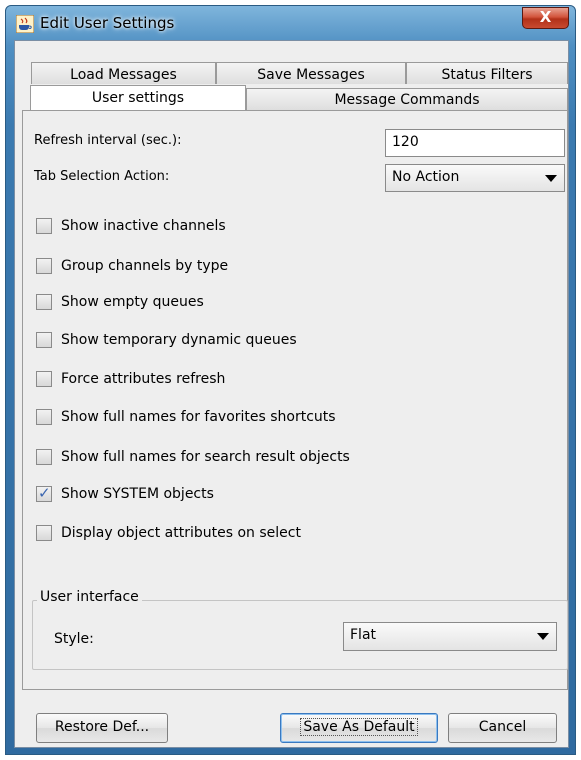 This screenshot has width=581, height=760. I want to click on tab-label: Load Messages, so click(123, 75).